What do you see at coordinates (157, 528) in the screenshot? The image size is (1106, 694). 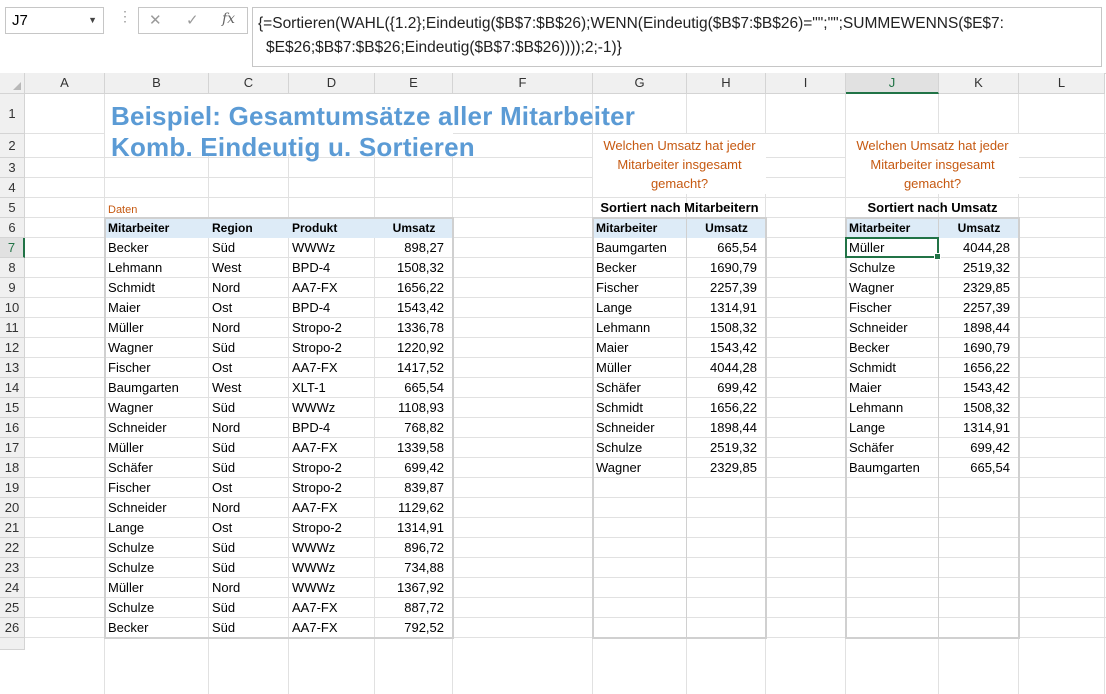 I see `data-cell: Lange` at bounding box center [157, 528].